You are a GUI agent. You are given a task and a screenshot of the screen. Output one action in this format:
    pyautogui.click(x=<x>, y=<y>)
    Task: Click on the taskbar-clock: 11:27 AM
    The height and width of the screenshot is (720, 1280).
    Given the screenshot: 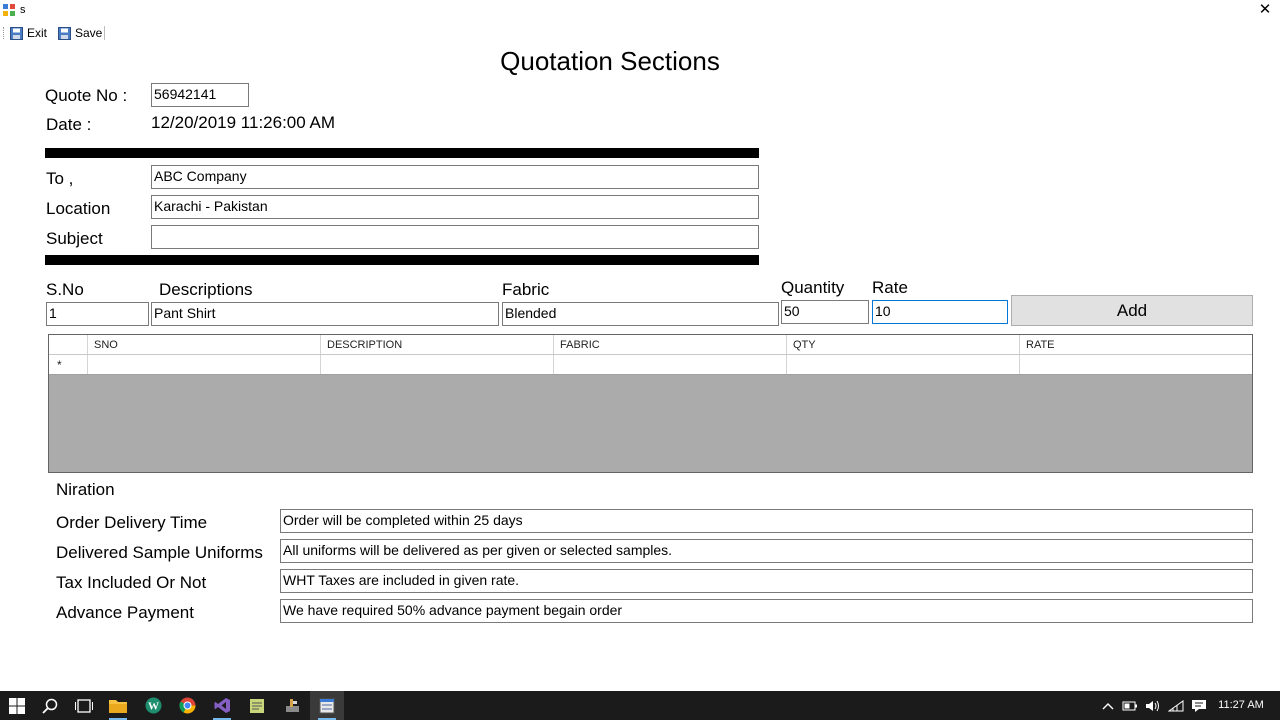 What is the action you would take?
    pyautogui.click(x=1241, y=705)
    